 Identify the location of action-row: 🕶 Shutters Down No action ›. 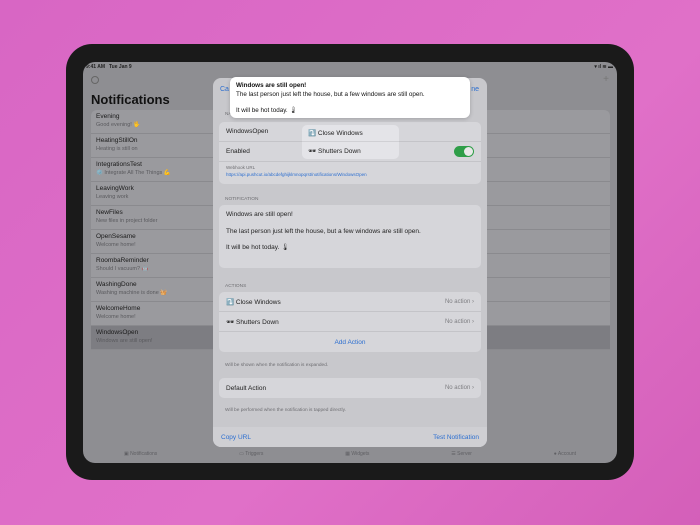
(350, 322).